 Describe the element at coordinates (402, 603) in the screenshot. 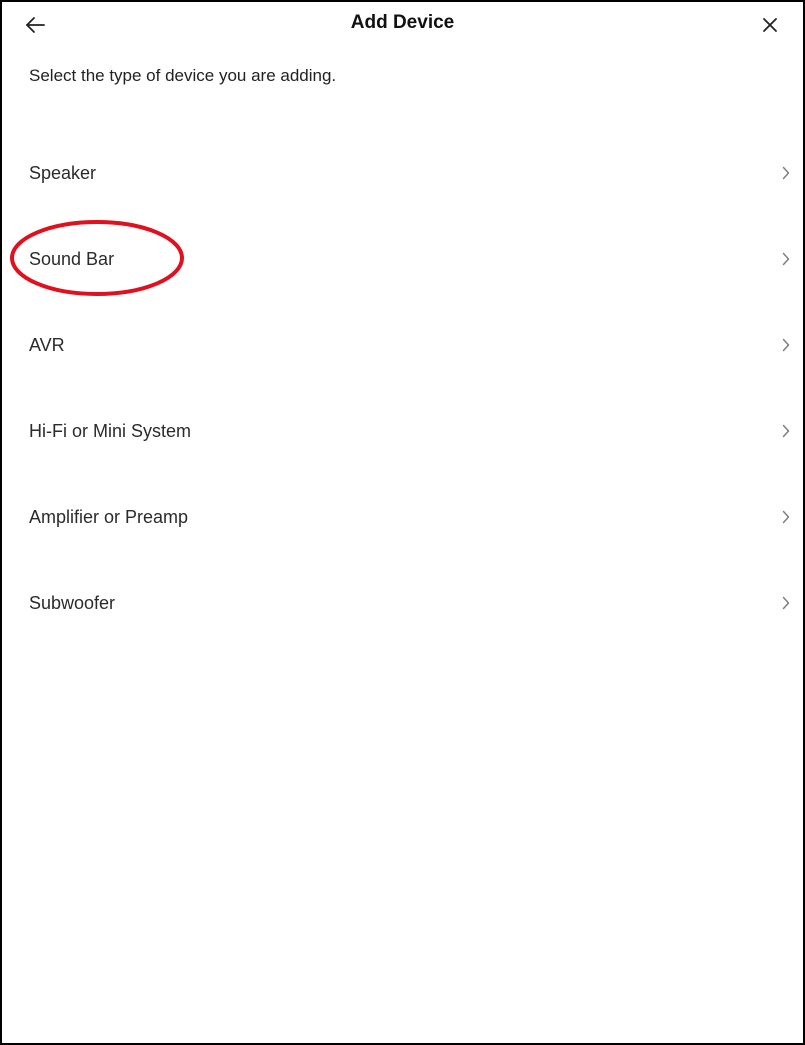

I see `device-item-subwoofer: Subwoofer` at that location.